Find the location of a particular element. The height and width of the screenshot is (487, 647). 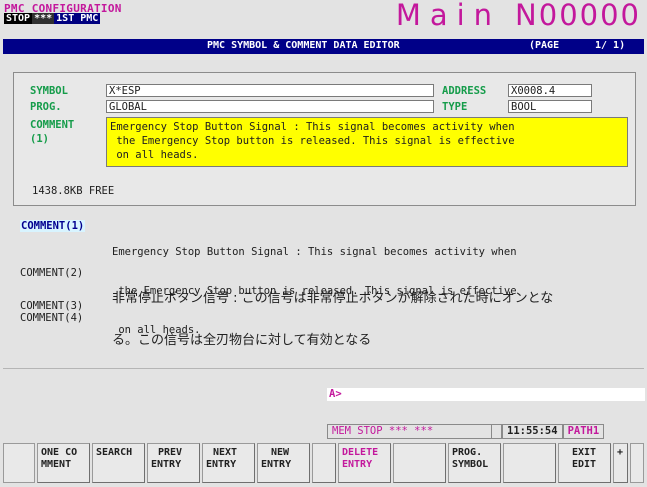

status-spacer is located at coordinates (497, 431).